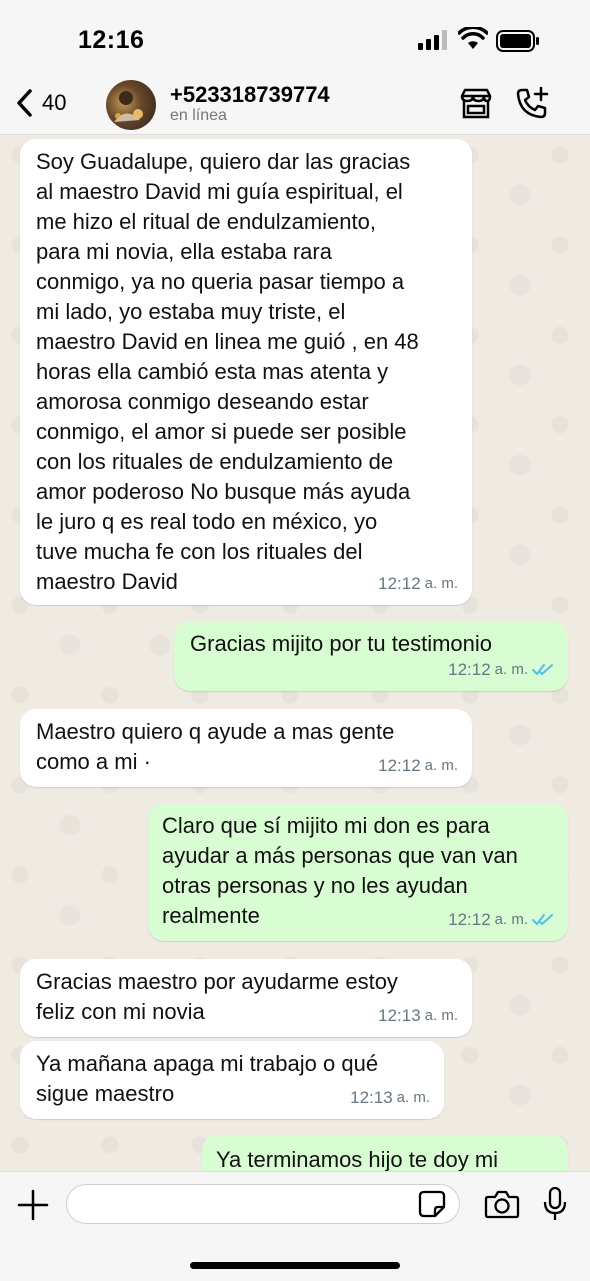 The height and width of the screenshot is (1281, 590). Describe the element at coordinates (198, 115) in the screenshot. I see `contact-status: en línea` at that location.